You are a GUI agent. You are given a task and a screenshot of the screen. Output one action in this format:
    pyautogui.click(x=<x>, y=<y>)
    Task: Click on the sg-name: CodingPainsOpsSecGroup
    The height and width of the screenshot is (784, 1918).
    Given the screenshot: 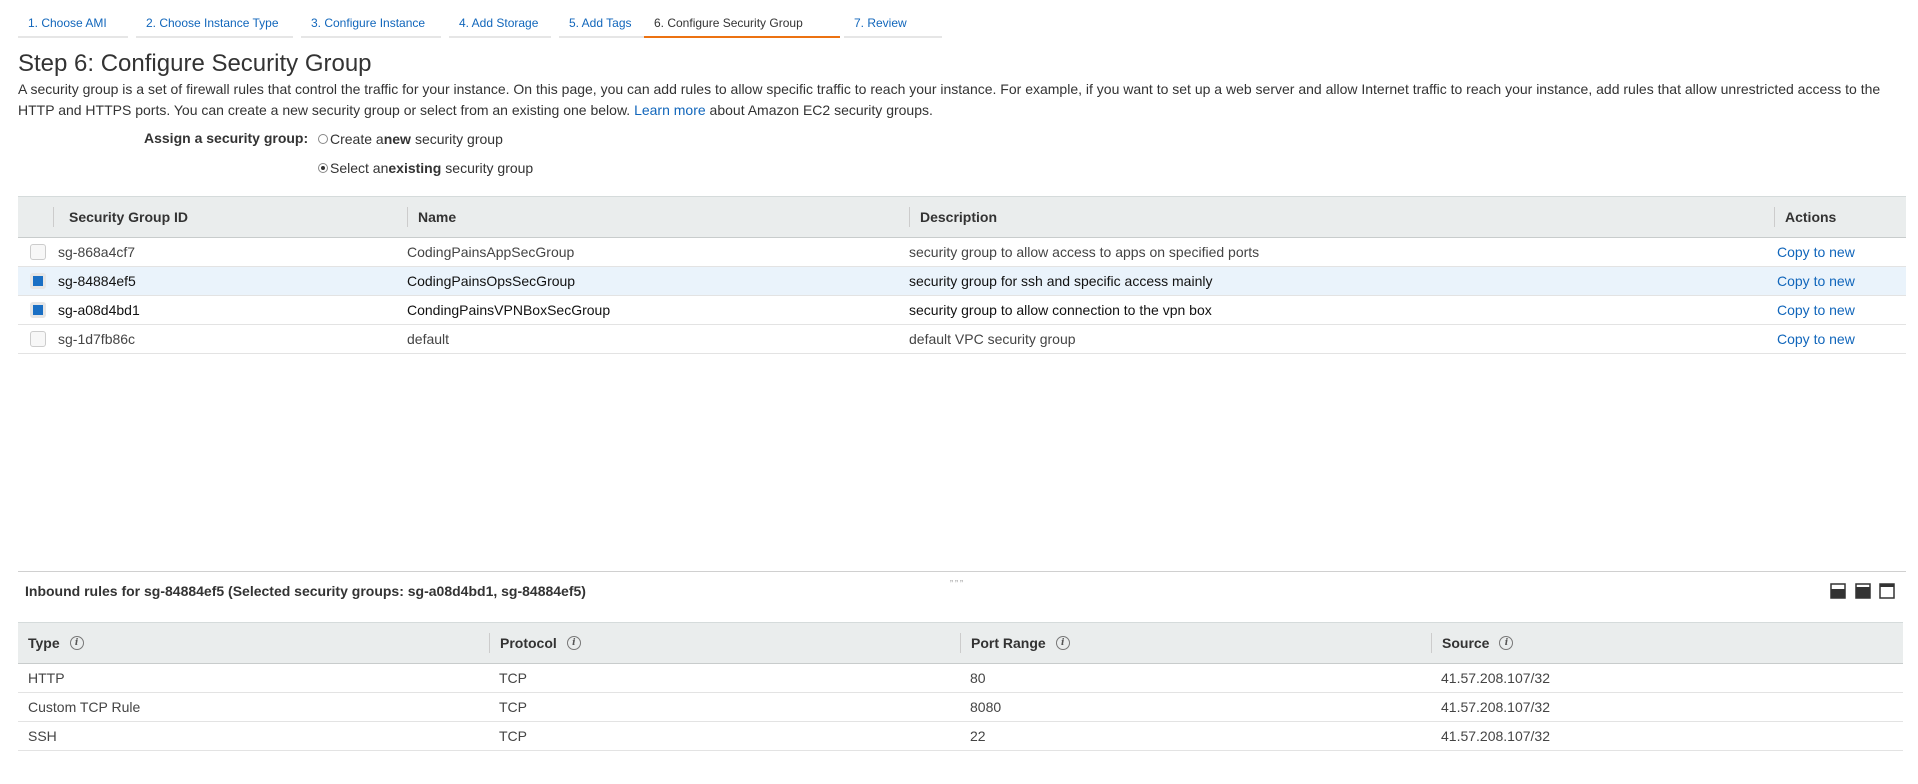 What is the action you would take?
    pyautogui.click(x=491, y=281)
    